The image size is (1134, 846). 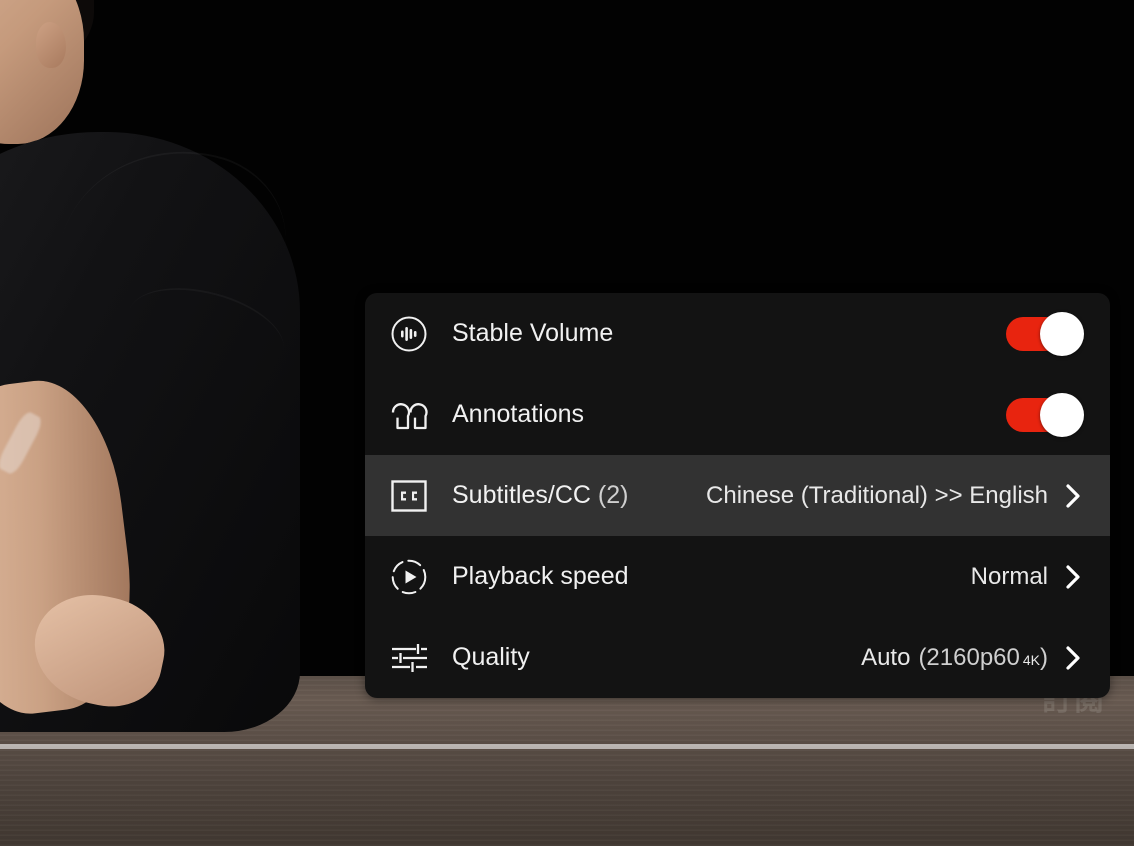 I want to click on menu-label-quality: Quality, so click(x=491, y=657).